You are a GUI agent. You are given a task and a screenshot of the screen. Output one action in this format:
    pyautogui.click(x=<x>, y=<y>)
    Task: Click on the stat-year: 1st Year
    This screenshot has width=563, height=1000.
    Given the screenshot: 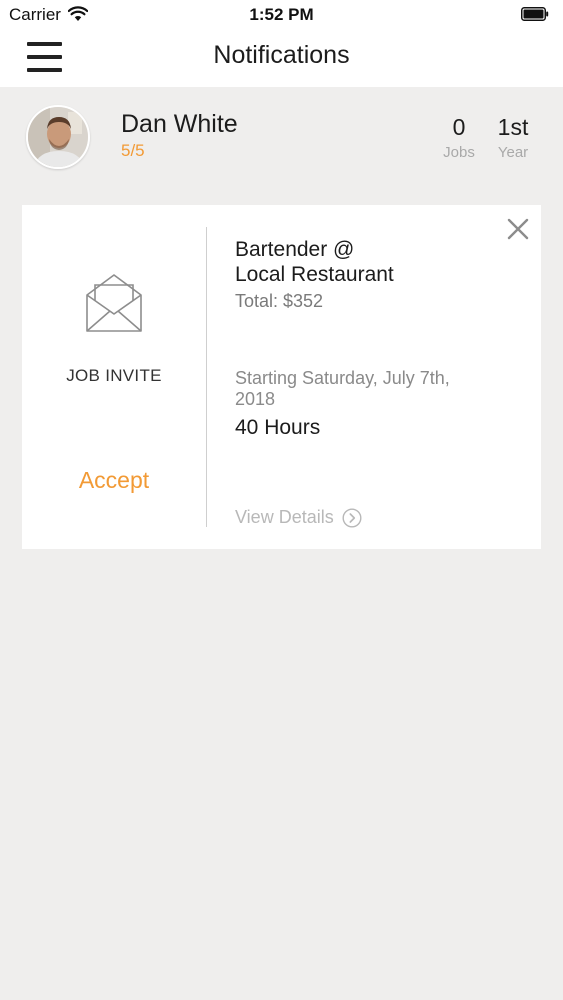 What is the action you would take?
    pyautogui.click(x=513, y=137)
    